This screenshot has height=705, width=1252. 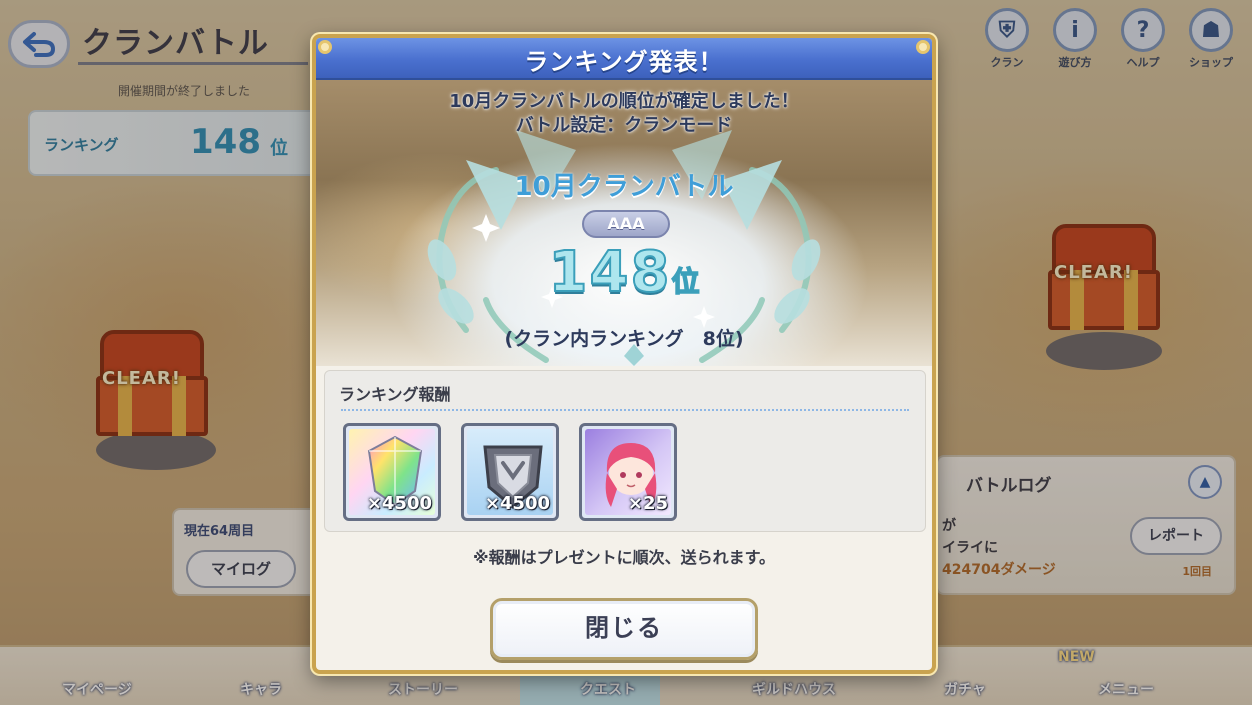 I want to click on event-name: 10月クランバトル, so click(x=624, y=187).